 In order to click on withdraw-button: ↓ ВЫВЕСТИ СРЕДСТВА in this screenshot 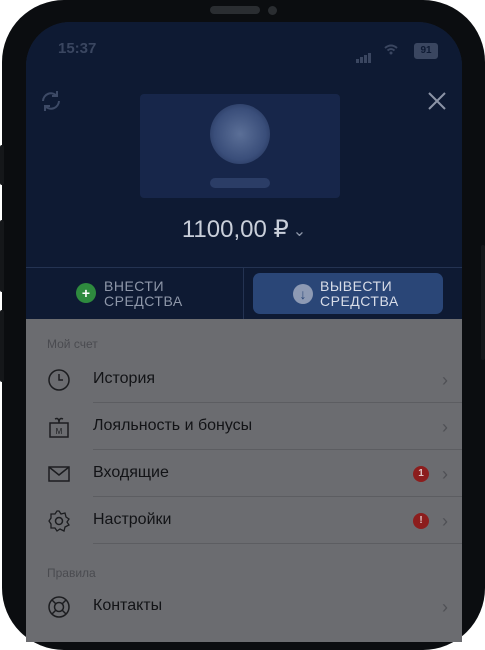, I will do `click(348, 293)`.